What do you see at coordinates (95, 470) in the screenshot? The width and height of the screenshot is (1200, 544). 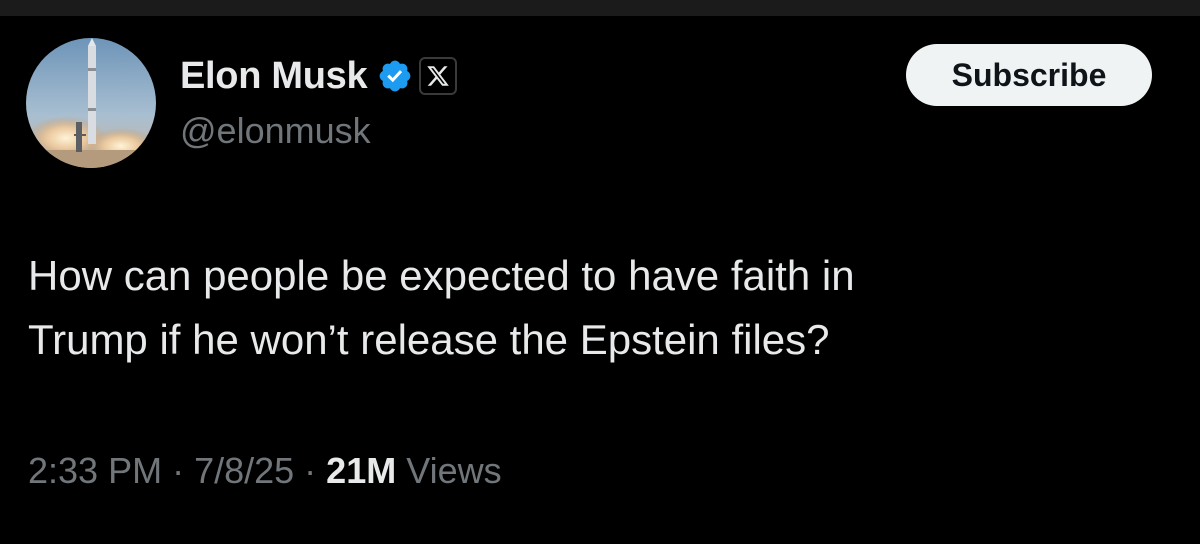 I see `tweet-time: 2:33 PM` at bounding box center [95, 470].